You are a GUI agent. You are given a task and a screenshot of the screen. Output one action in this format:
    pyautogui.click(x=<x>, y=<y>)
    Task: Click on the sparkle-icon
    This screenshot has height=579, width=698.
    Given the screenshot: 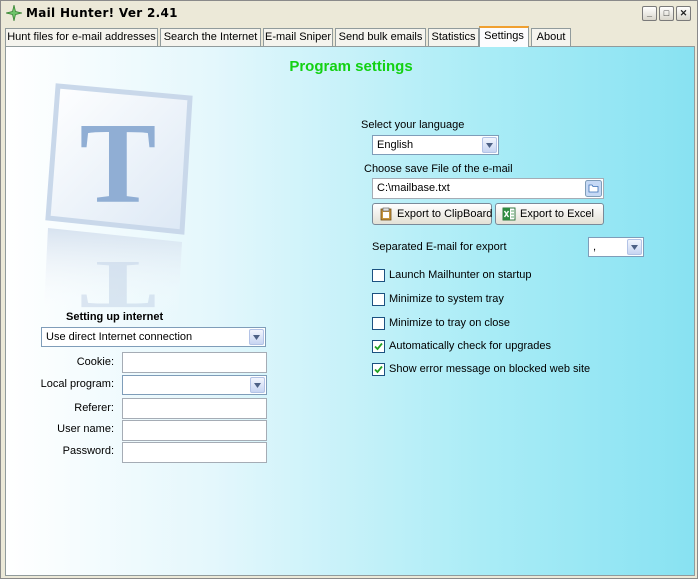 What is the action you would take?
    pyautogui.click(x=14, y=13)
    